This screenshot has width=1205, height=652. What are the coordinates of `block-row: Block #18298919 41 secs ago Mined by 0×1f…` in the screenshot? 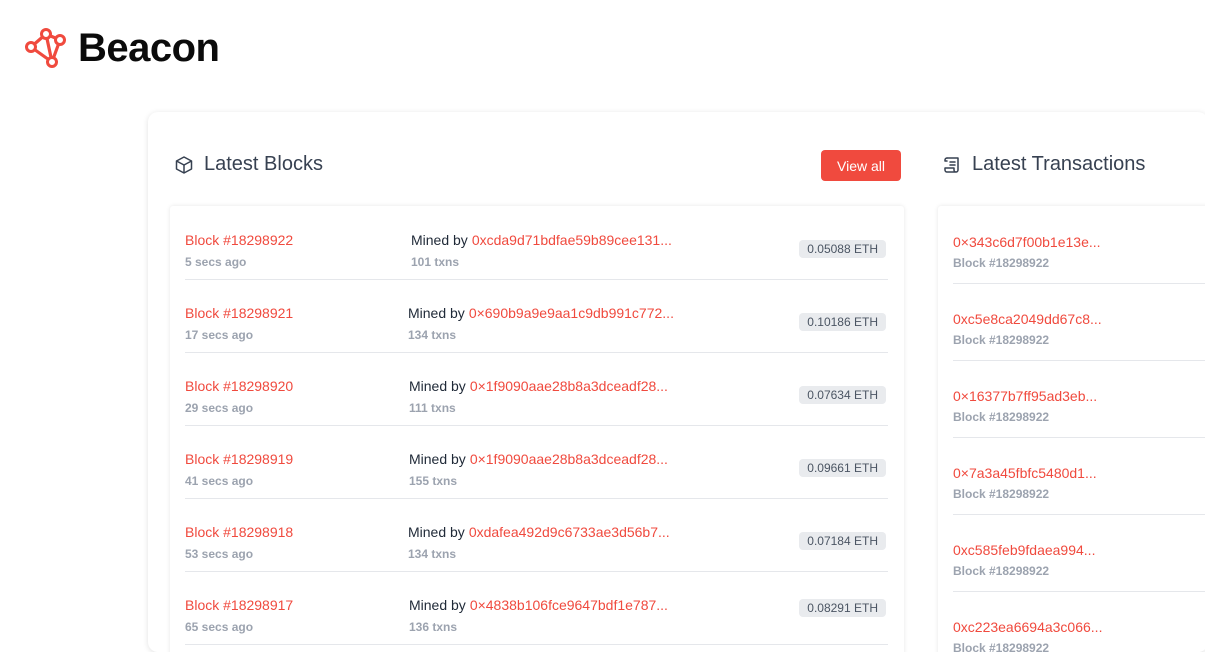 It's located at (536, 462).